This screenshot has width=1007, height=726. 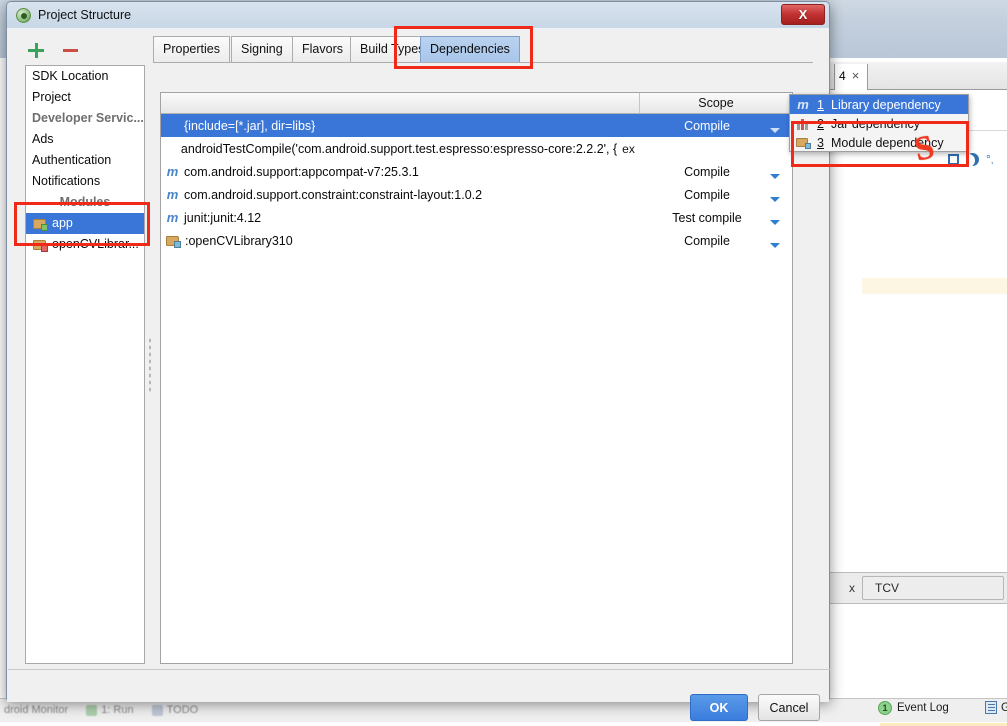 What do you see at coordinates (182, 710) in the screenshot?
I see `bottom-tab-label: TODO` at bounding box center [182, 710].